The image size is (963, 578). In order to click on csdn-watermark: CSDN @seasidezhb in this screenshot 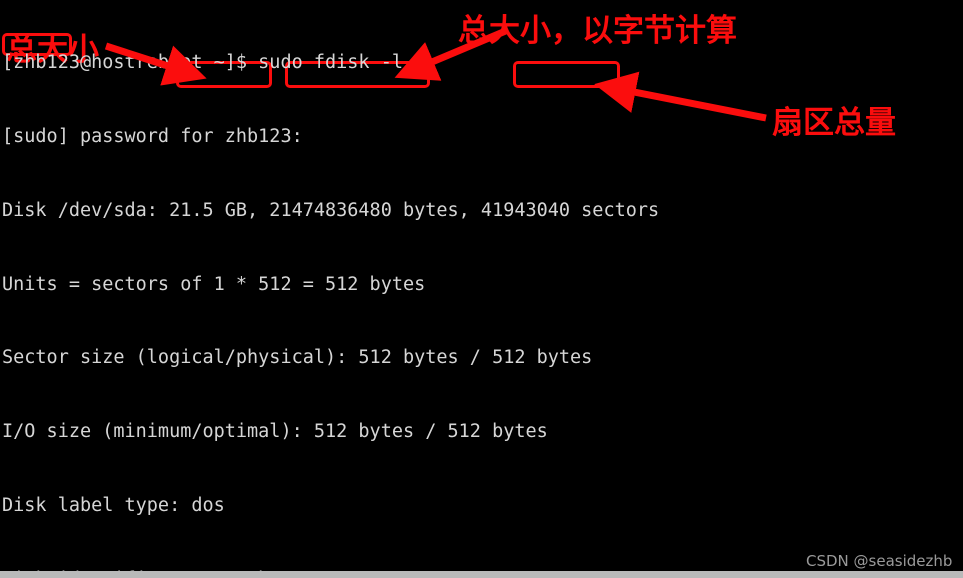, I will do `click(879, 561)`.